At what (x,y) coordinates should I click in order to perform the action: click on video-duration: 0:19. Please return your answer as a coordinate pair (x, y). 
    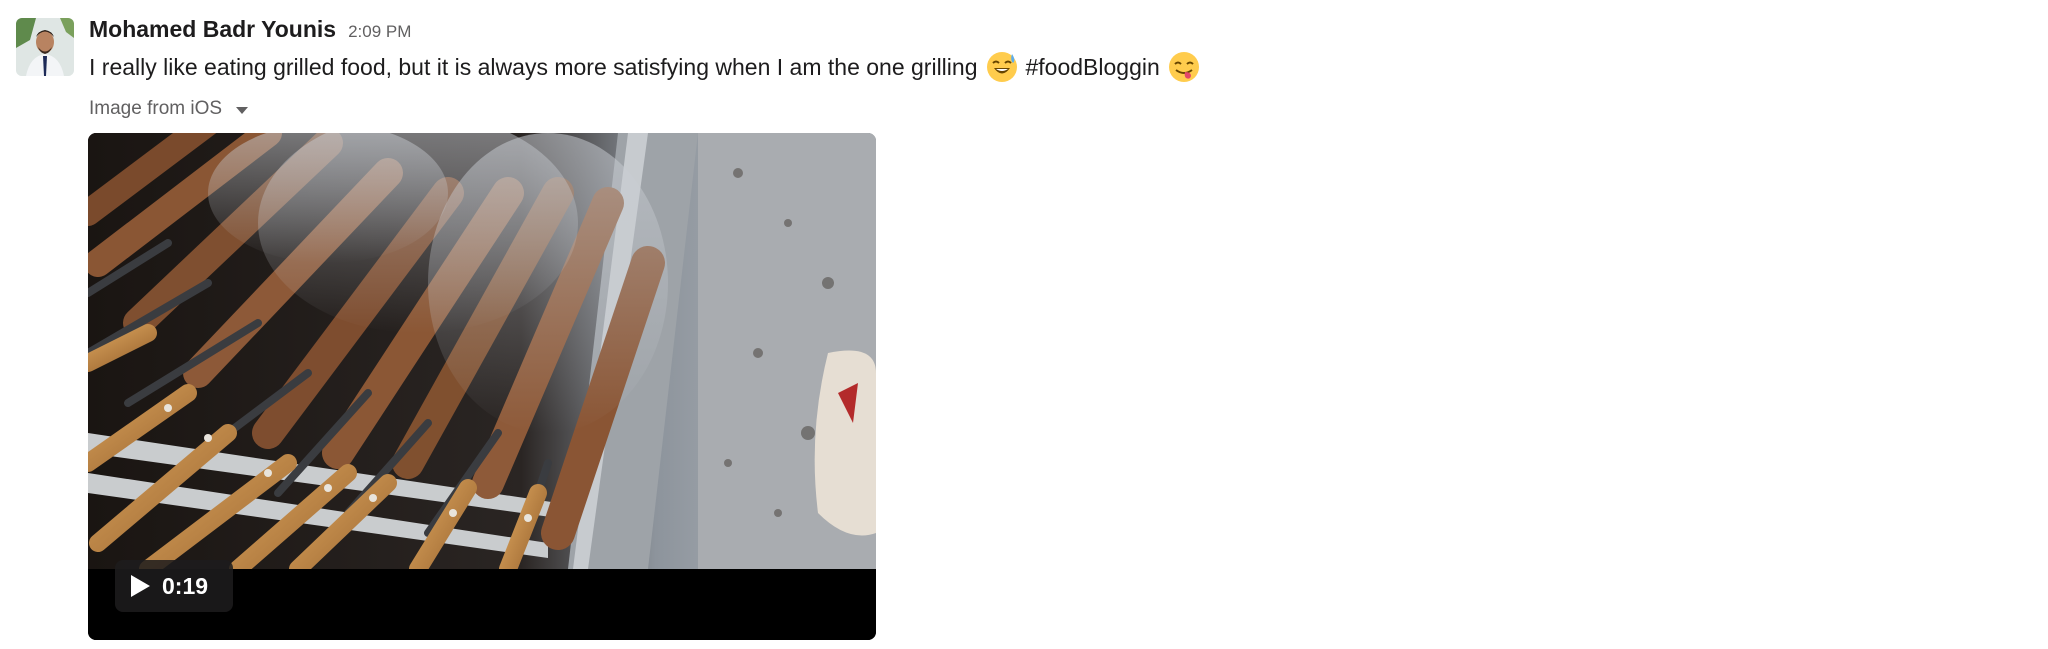
    Looking at the image, I should click on (185, 585).